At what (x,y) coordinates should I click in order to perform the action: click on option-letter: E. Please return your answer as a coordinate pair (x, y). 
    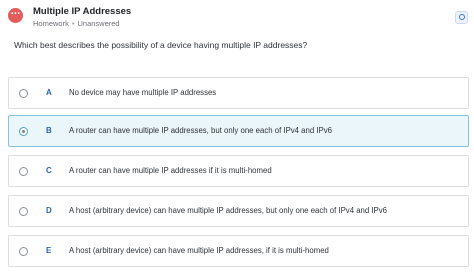
    Looking at the image, I should click on (49, 250).